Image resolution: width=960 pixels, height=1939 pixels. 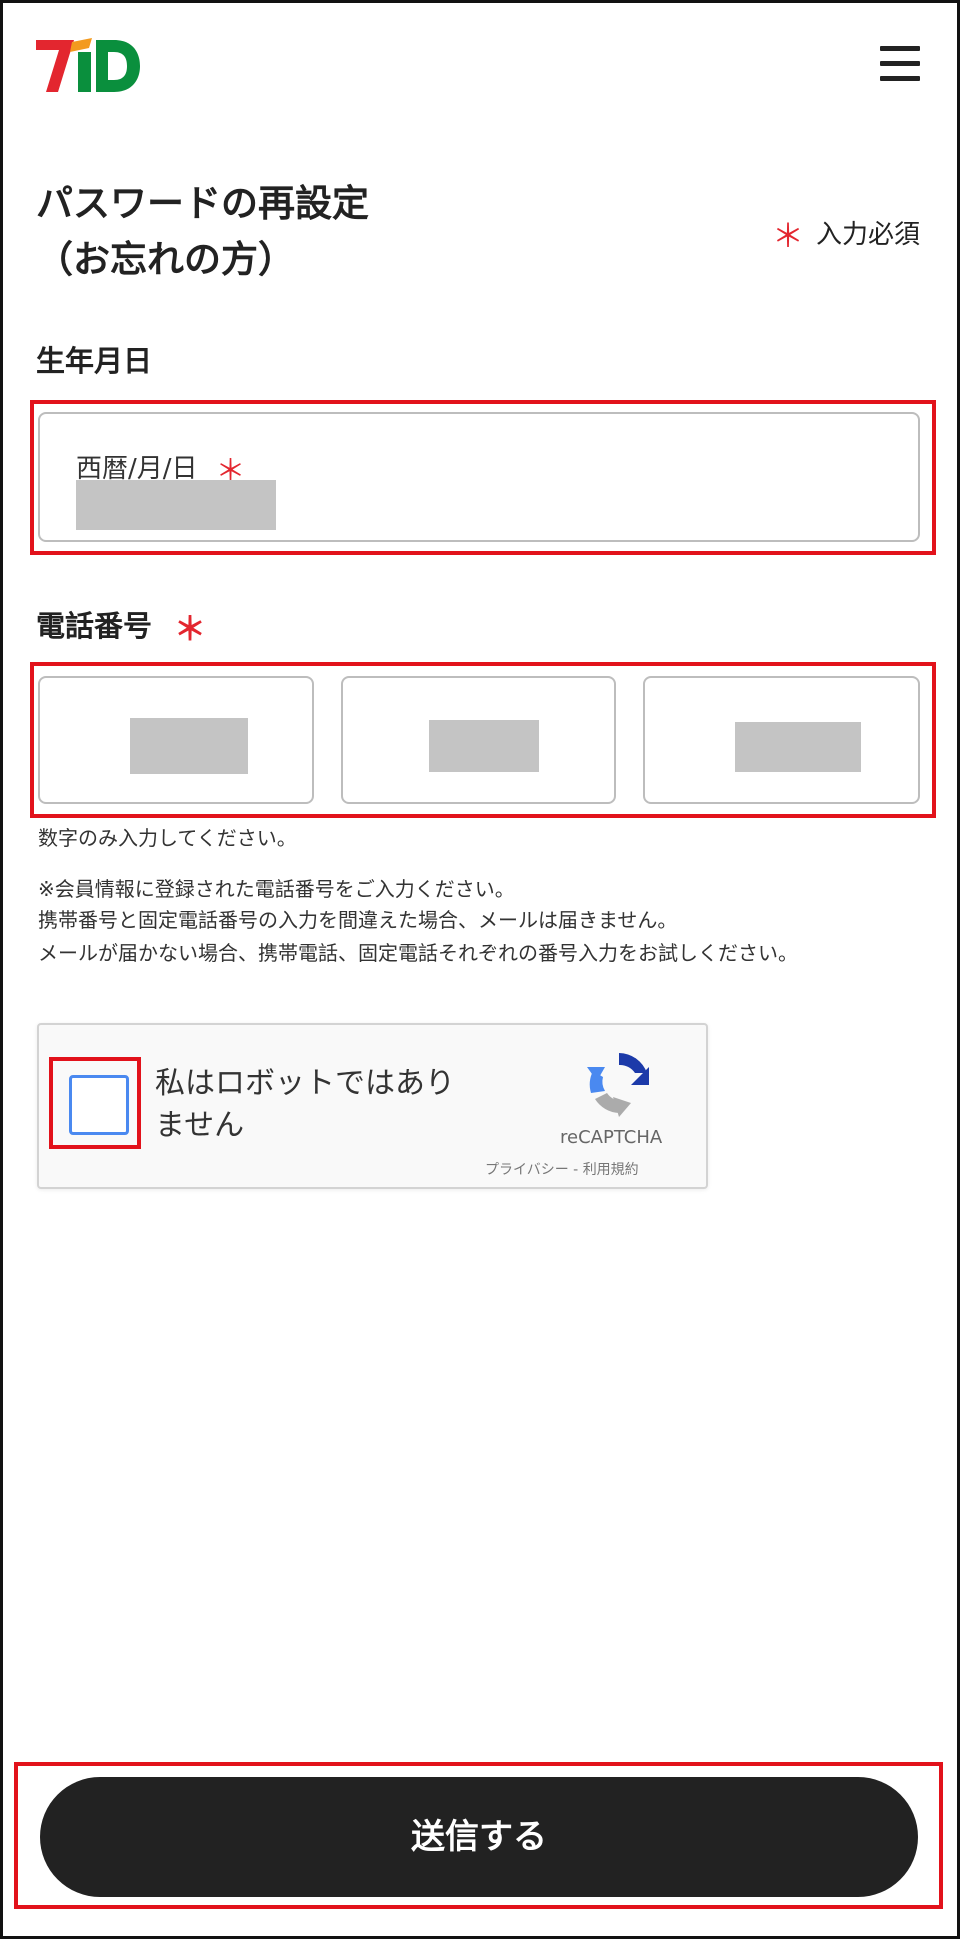 What do you see at coordinates (167, 838) in the screenshot?
I see `phone-hint: 数字のみ入力してください。` at bounding box center [167, 838].